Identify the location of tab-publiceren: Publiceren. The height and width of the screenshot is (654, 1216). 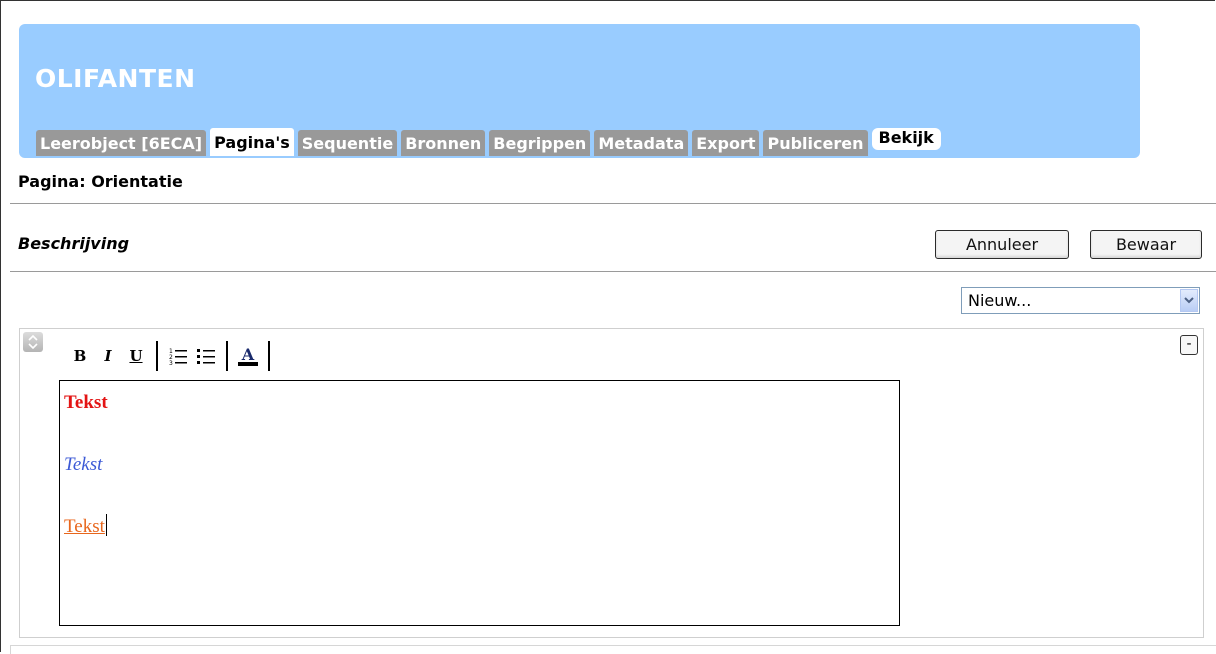
(815, 143).